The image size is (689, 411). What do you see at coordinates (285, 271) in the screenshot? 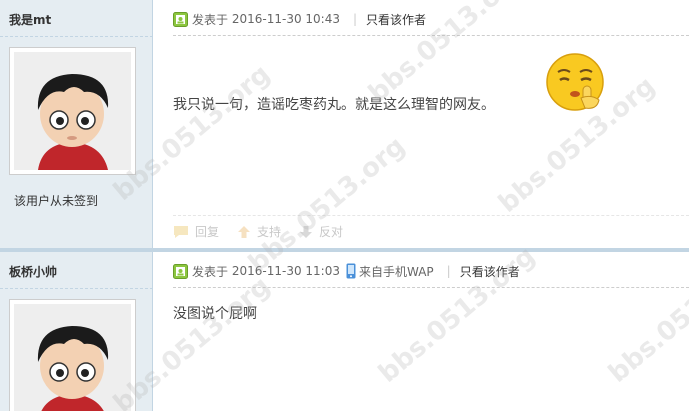
I see `post-datetime: 2016-11-30 11:03` at bounding box center [285, 271].